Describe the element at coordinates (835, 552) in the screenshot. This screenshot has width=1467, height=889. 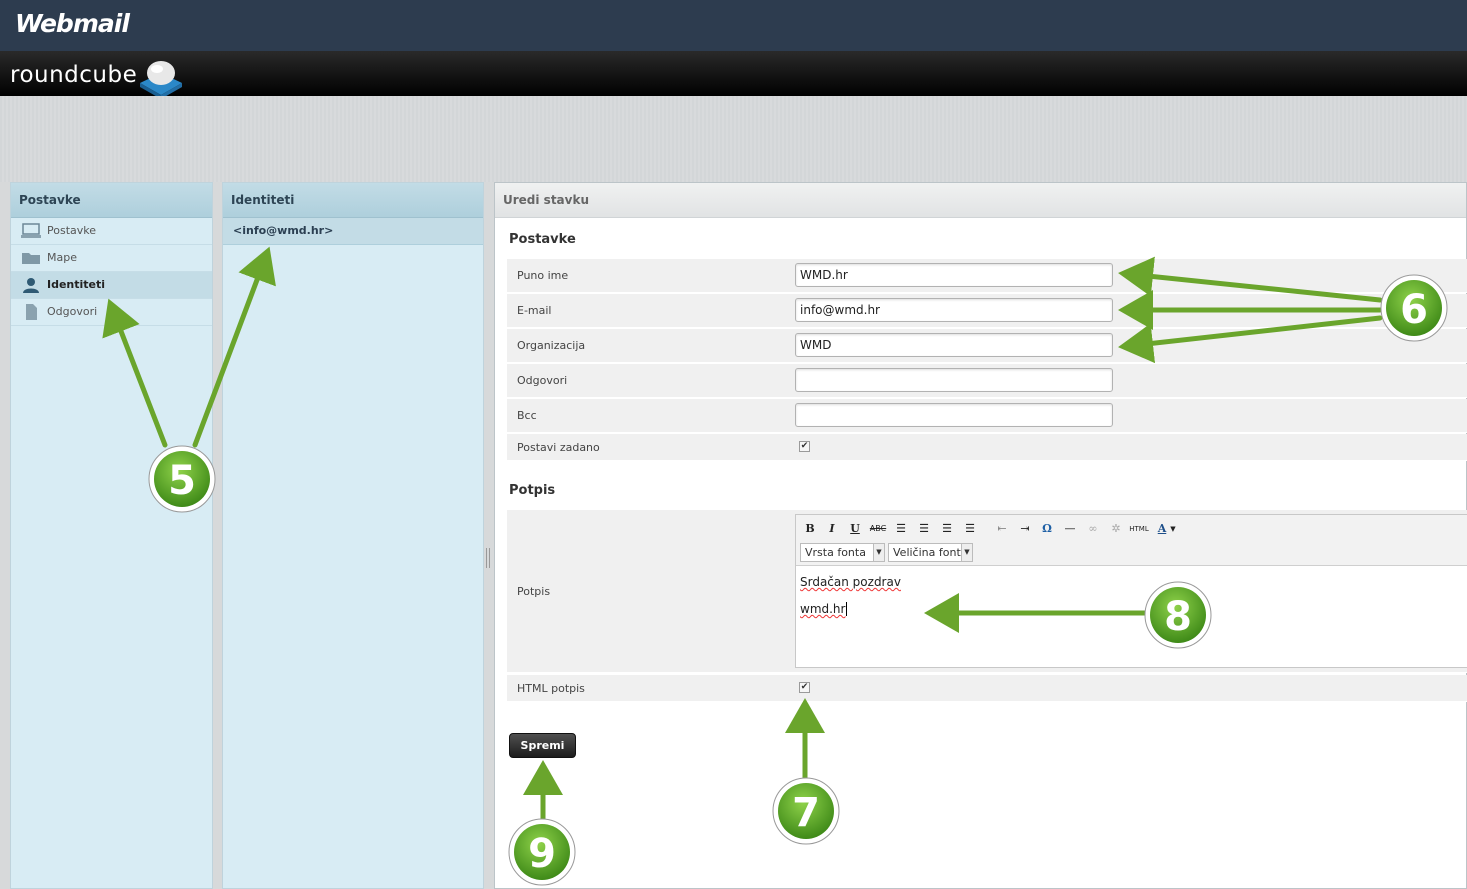
I see `font-family-select-value: Vrsta fonta` at that location.